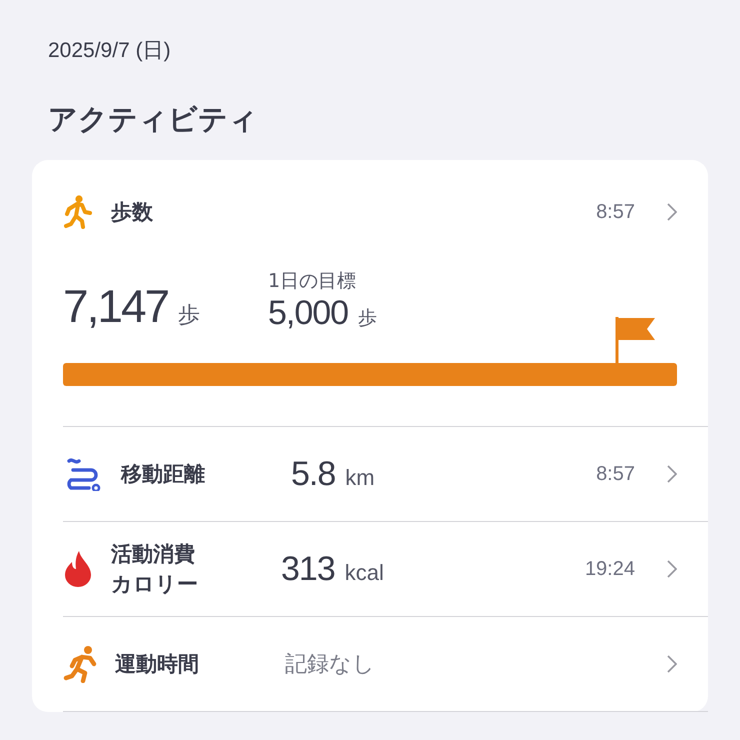 The image size is (740, 740). I want to click on metric-label: 運動時間, so click(157, 664).